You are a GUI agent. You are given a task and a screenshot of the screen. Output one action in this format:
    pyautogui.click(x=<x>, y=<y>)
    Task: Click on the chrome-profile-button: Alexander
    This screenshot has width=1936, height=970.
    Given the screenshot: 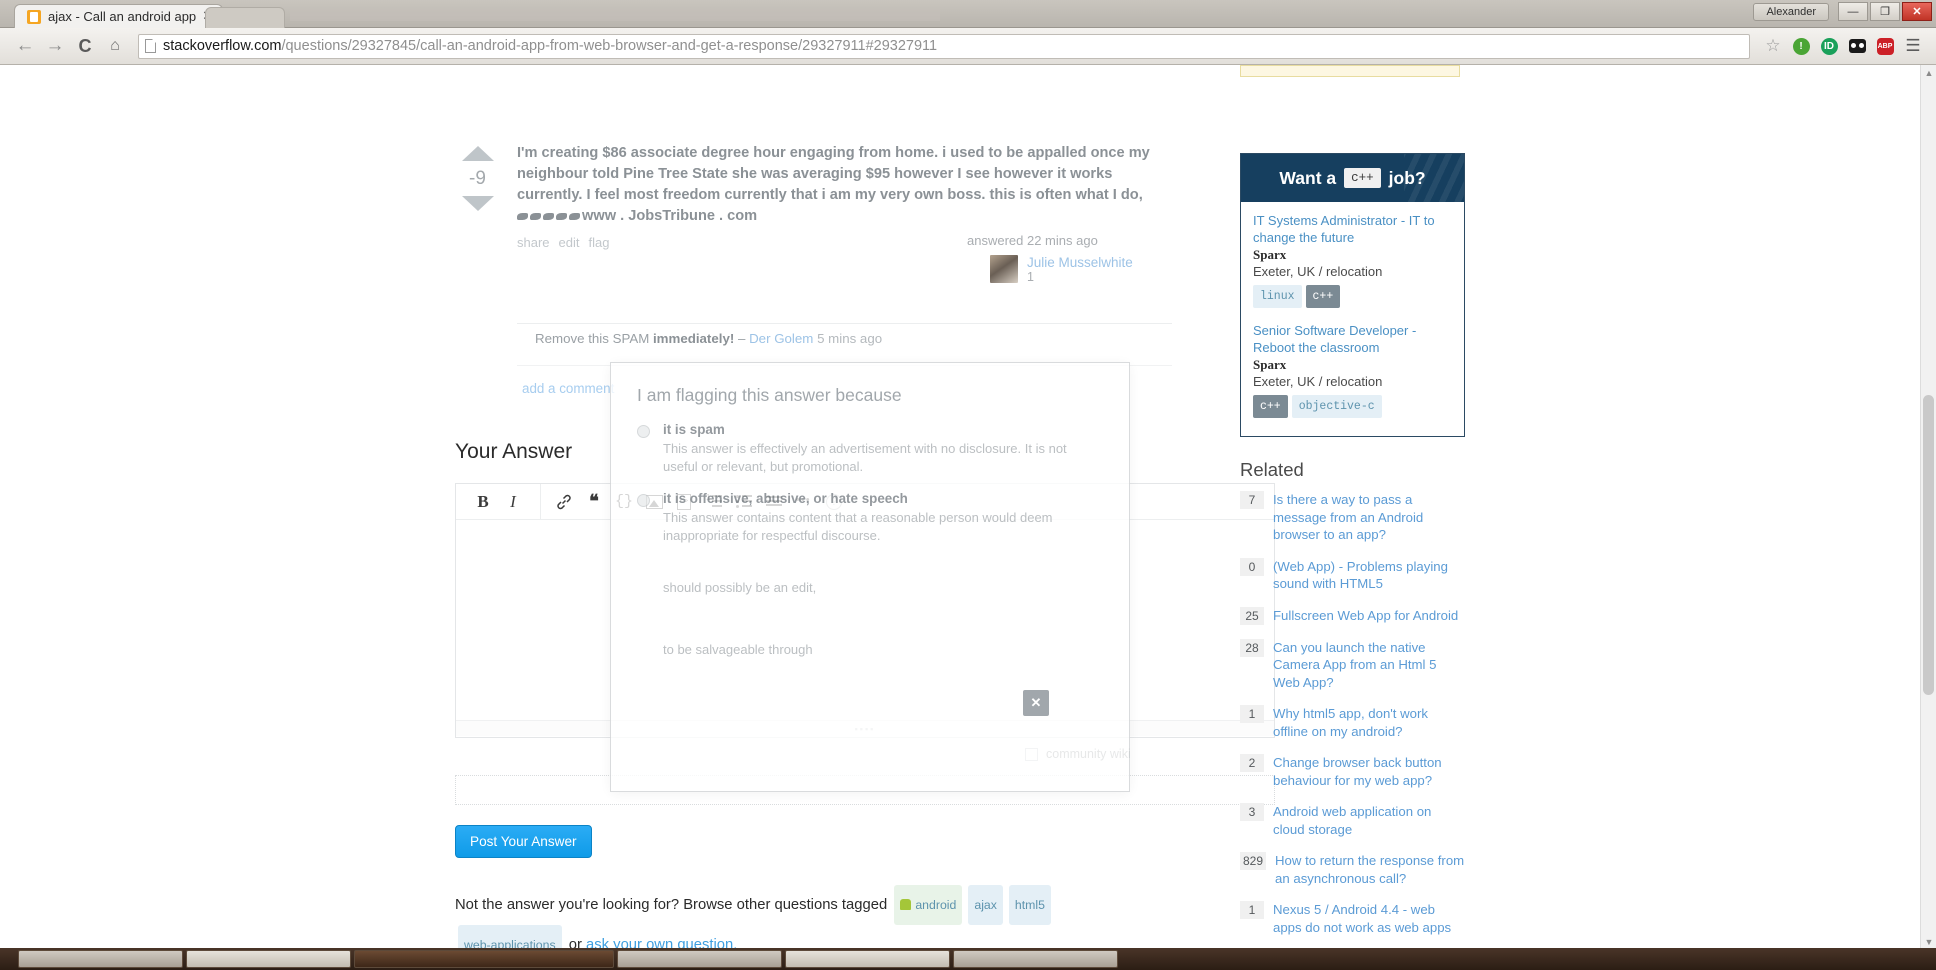 What is the action you would take?
    pyautogui.click(x=1791, y=11)
    